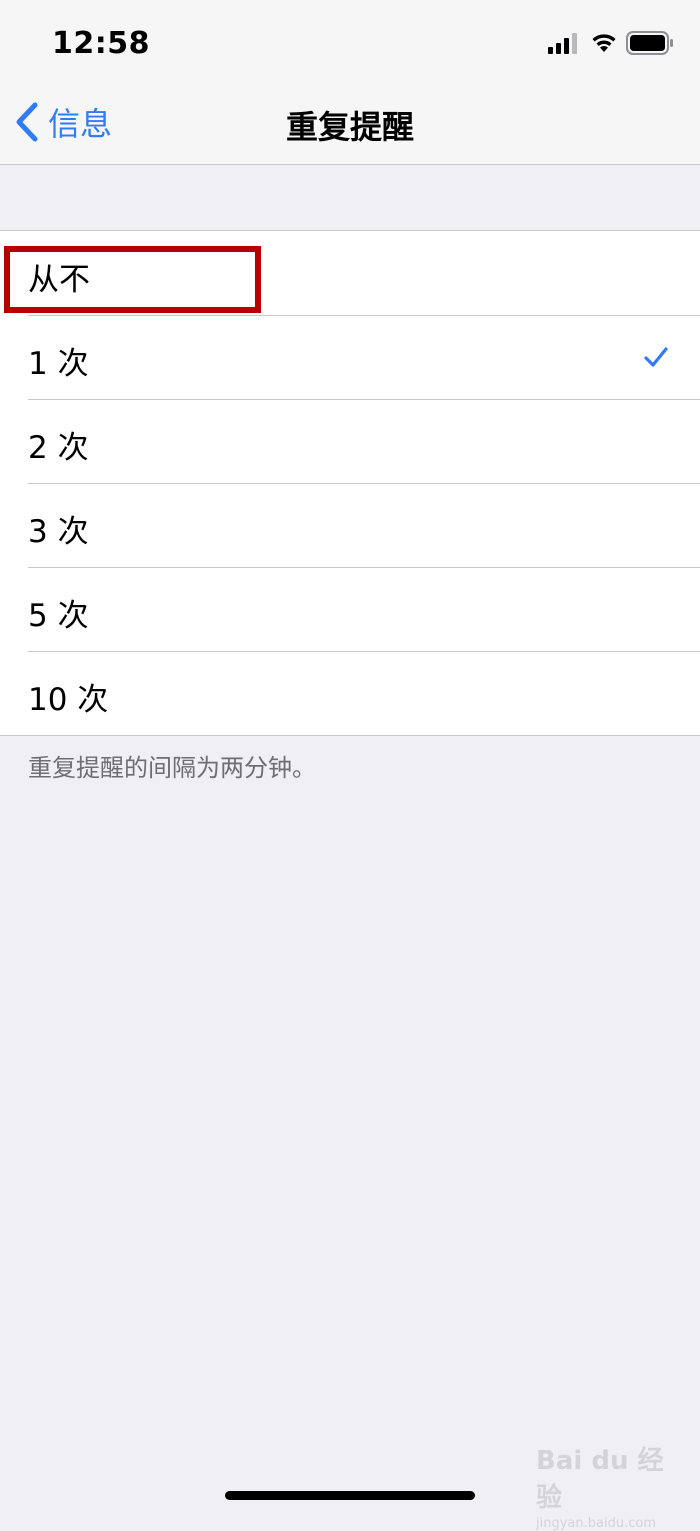  I want to click on checkmark-icon, so click(656, 357).